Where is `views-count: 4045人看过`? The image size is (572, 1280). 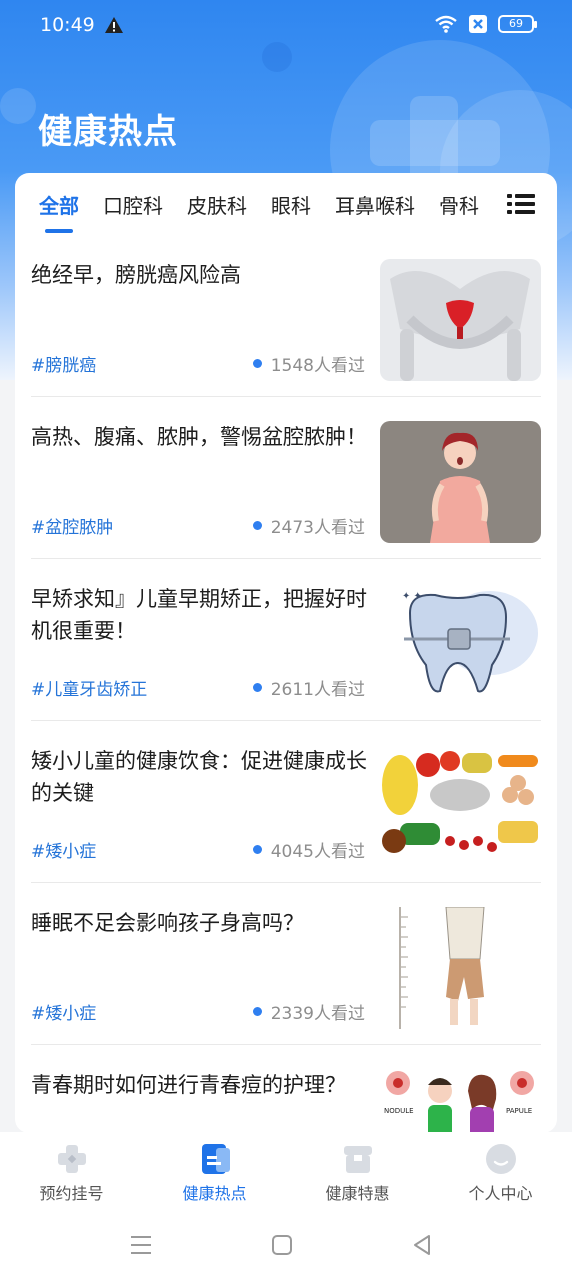 views-count: 4045人看过 is located at coordinates (317, 852).